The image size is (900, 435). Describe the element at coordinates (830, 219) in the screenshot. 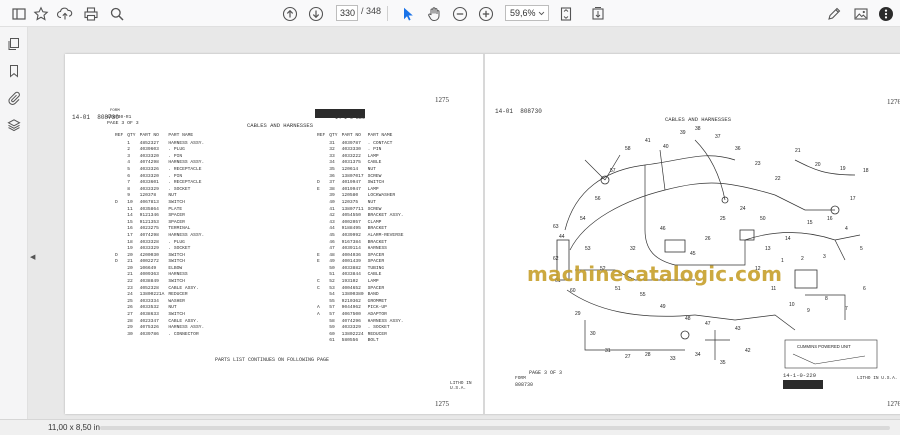

I see `diagram-callout: 16` at that location.